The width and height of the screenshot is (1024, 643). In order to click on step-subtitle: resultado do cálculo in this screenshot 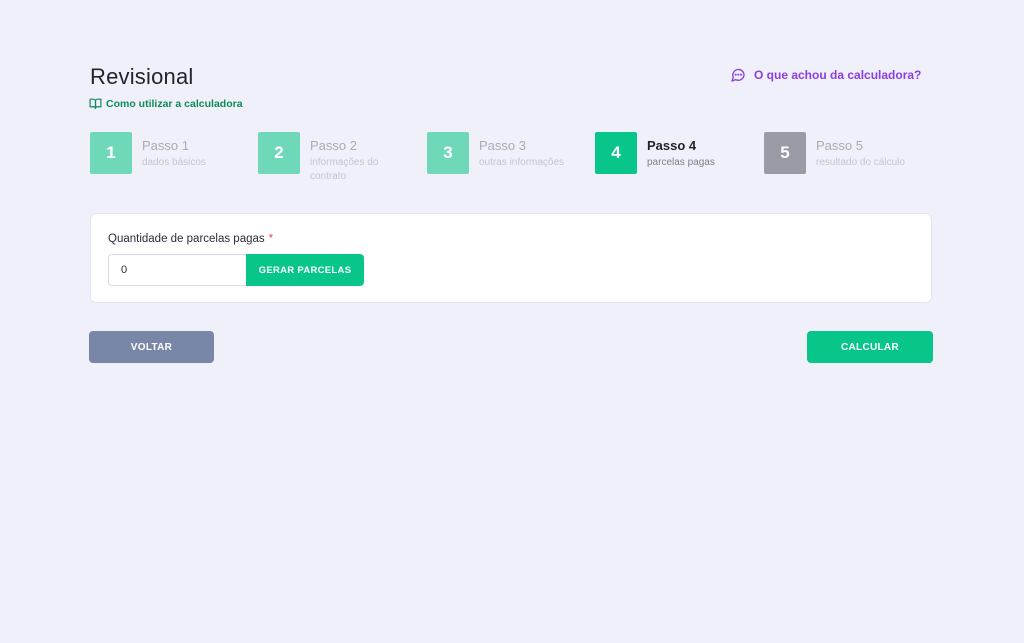, I will do `click(860, 162)`.